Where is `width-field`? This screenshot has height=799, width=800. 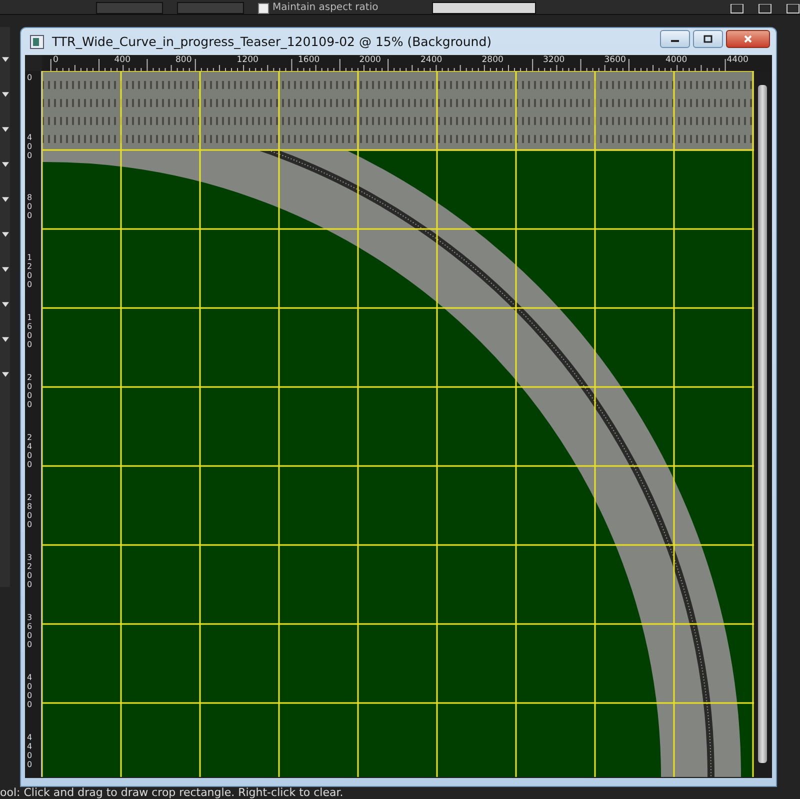 width-field is located at coordinates (129, 8).